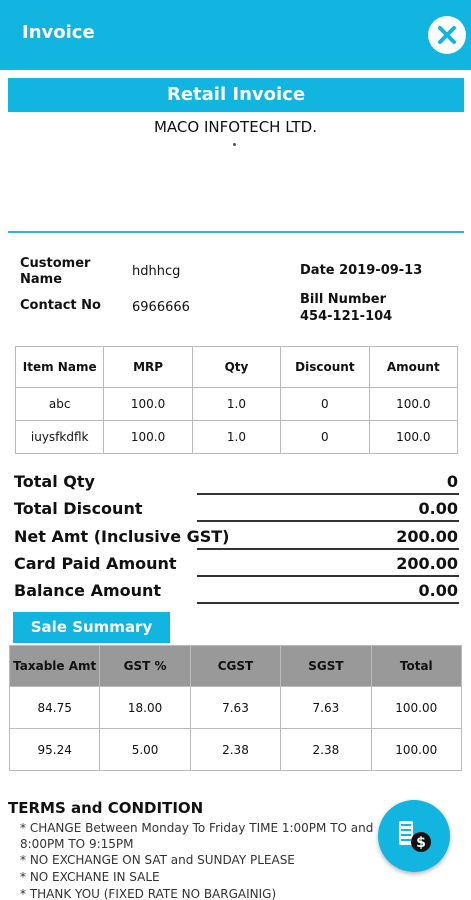  Describe the element at coordinates (235, 35) in the screenshot. I see `app-bar: Invoice` at that location.